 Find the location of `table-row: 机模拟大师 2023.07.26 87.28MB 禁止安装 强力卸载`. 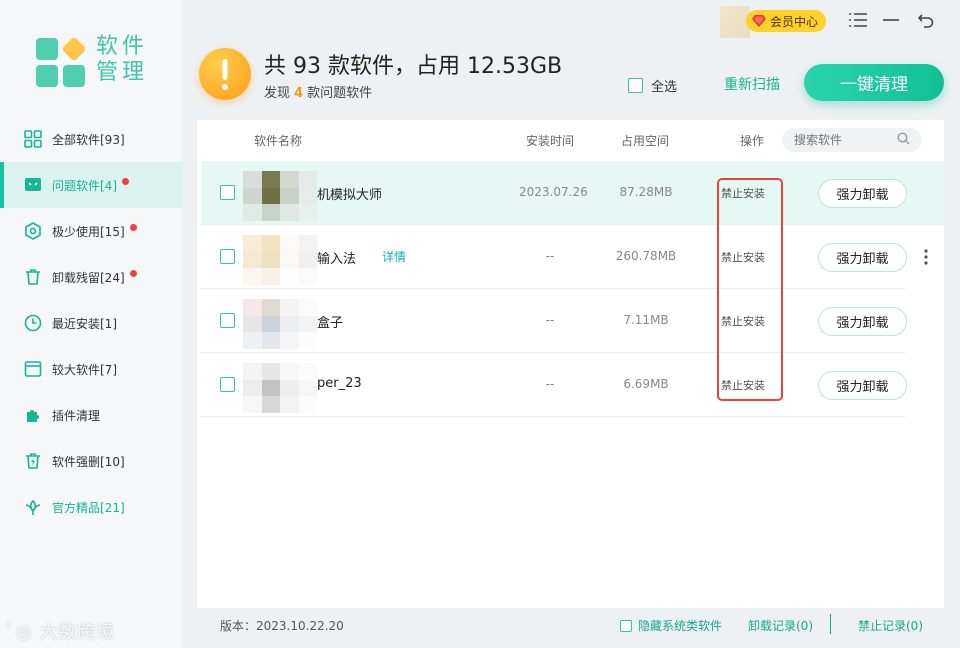

table-row: 机模拟大师 2023.07.26 87.28MB 禁止安装 强力卸载 is located at coordinates (572, 193).